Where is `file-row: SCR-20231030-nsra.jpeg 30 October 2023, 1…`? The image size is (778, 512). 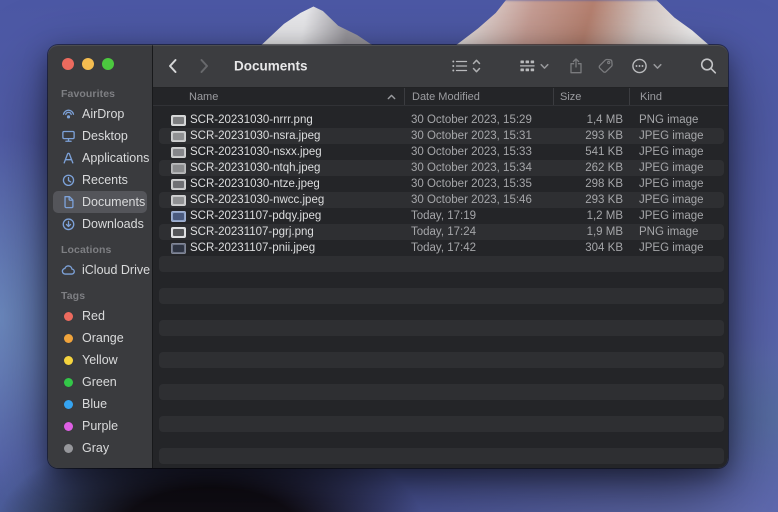
file-row: SCR-20231030-nsra.jpeg 30 October 2023, 1… is located at coordinates (441, 136).